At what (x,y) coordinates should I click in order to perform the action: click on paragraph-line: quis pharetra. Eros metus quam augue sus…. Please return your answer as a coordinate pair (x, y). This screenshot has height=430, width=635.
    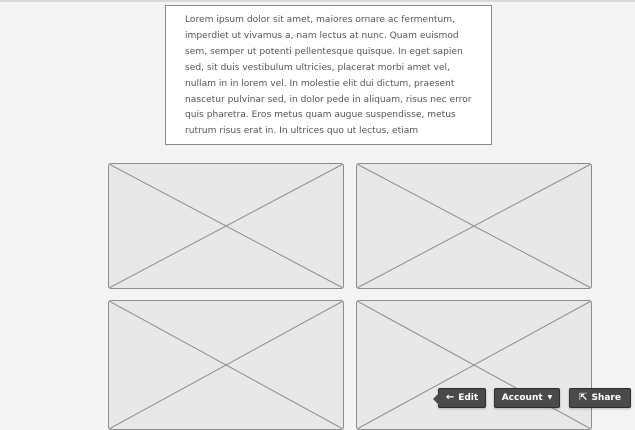
    Looking at the image, I should click on (320, 115).